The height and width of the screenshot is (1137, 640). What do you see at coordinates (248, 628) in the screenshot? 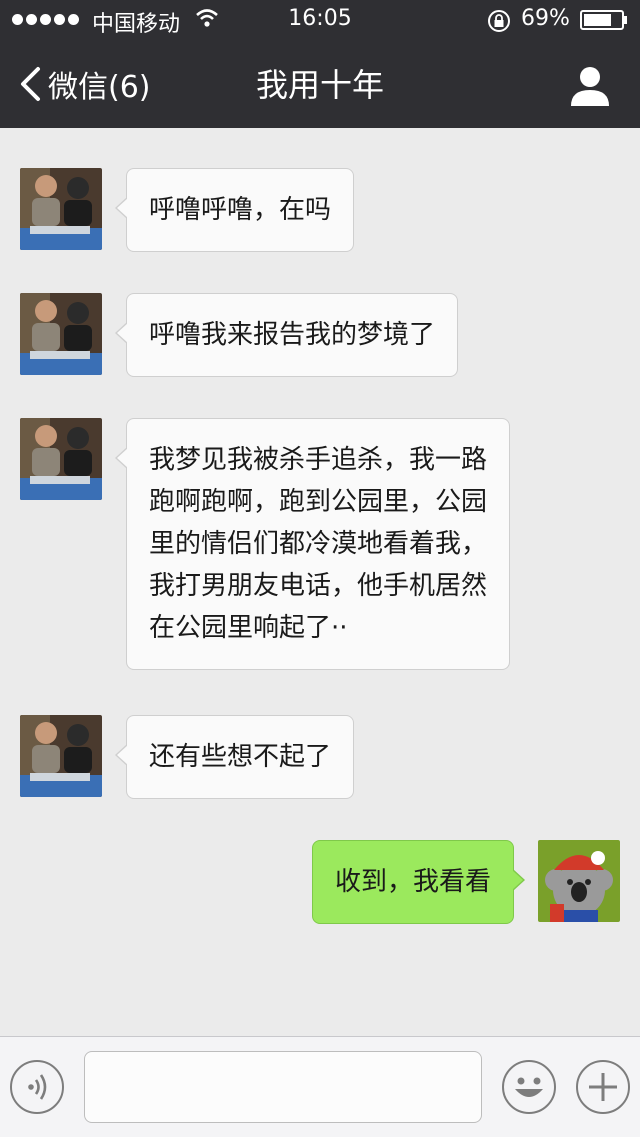
I see `message-line: 在公园里响起了··` at bounding box center [248, 628].